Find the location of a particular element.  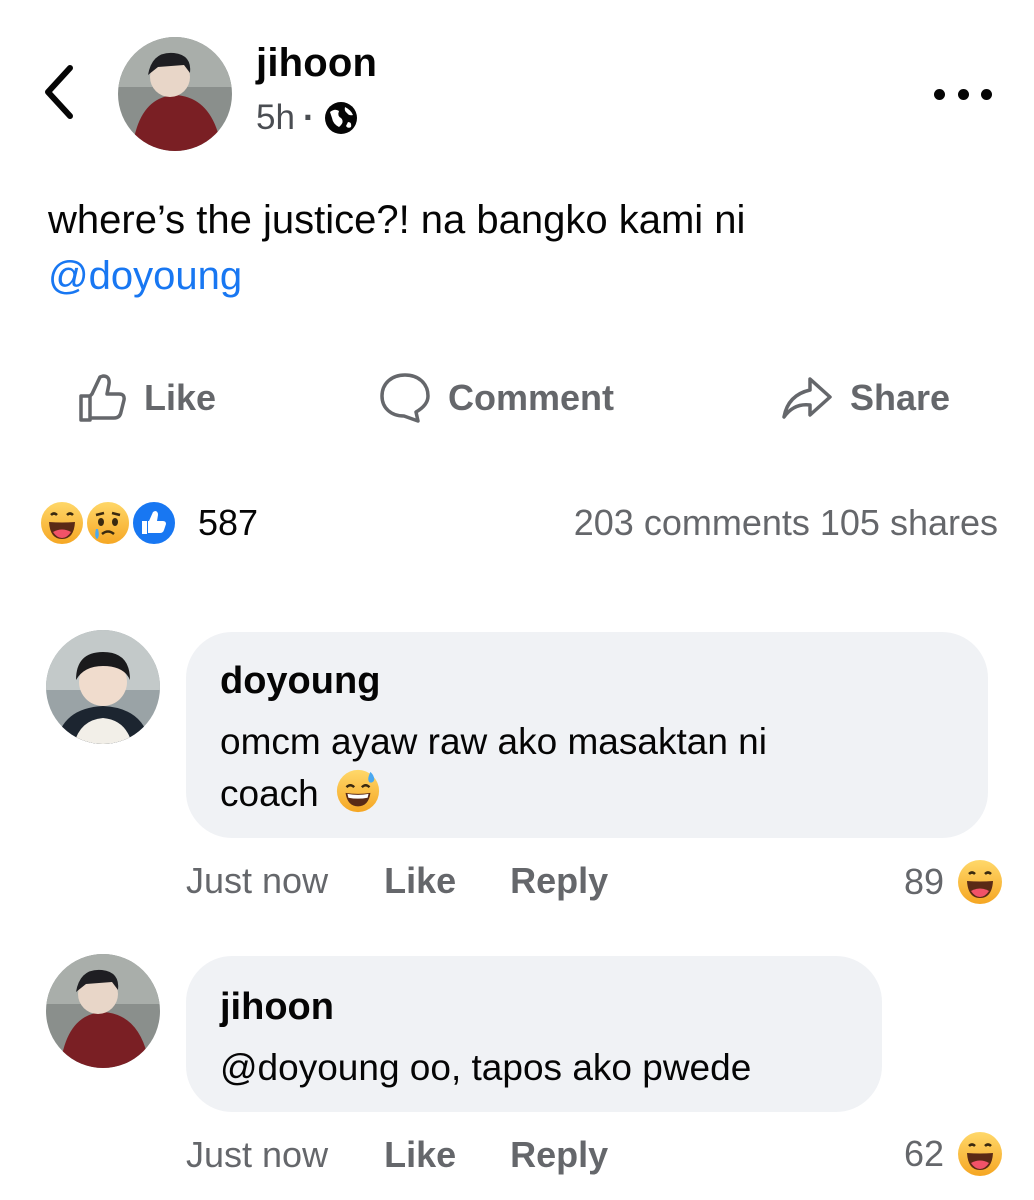

like-button: Like is located at coordinates (146, 398).